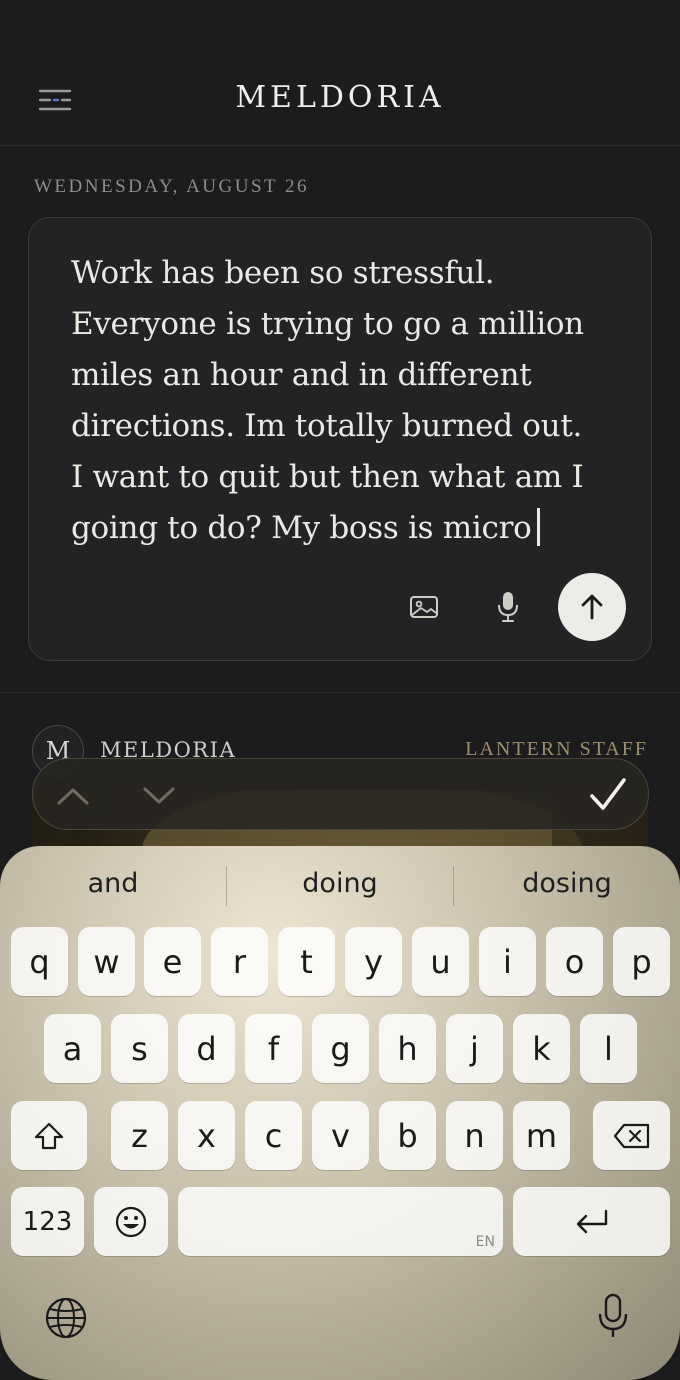 The image size is (680, 1380). Describe the element at coordinates (273, 1048) in the screenshot. I see `key-f: f` at that location.